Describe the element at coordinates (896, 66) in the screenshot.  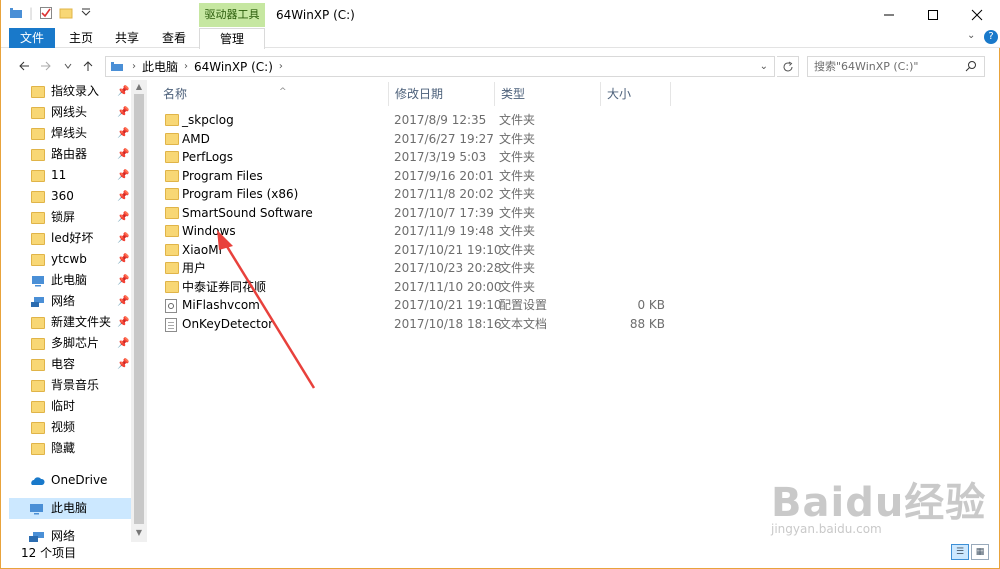
I see `search-input: 搜索"64WinXP (C:)"` at that location.